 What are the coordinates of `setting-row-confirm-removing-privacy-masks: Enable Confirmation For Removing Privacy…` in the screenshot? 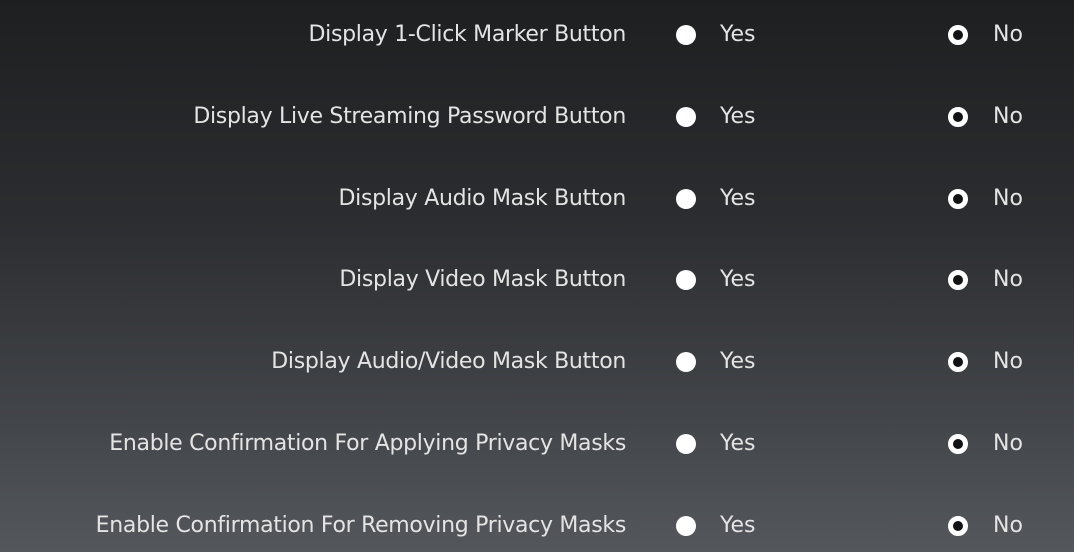 It's located at (537, 526).